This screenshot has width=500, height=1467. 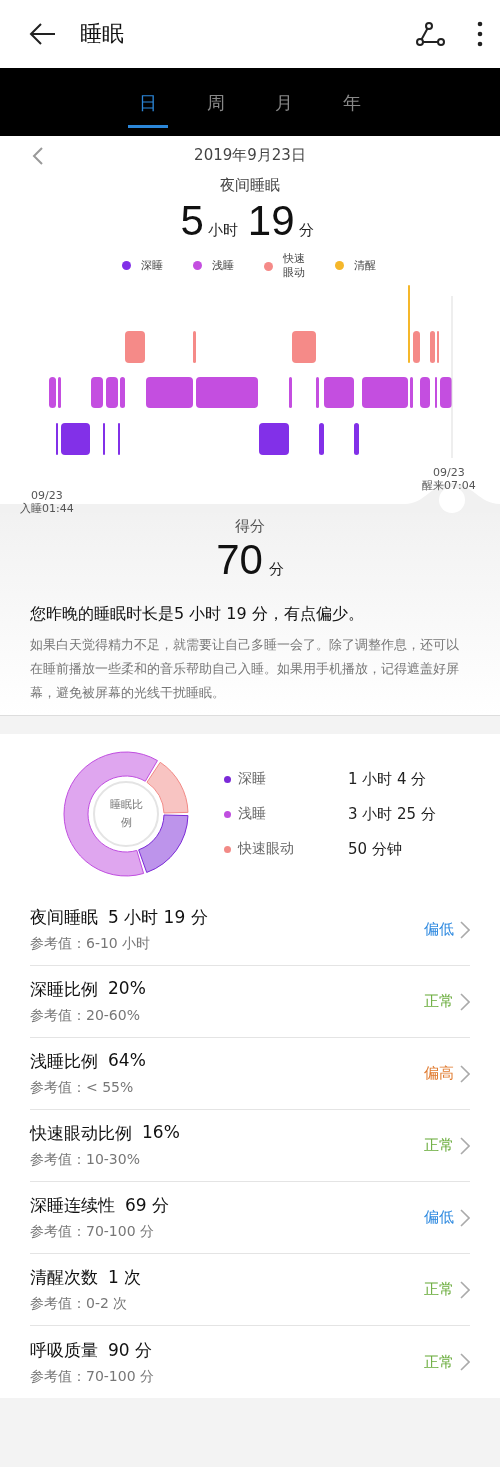 What do you see at coordinates (306, 230) in the screenshot?
I see `minutes-unit: 分` at bounding box center [306, 230].